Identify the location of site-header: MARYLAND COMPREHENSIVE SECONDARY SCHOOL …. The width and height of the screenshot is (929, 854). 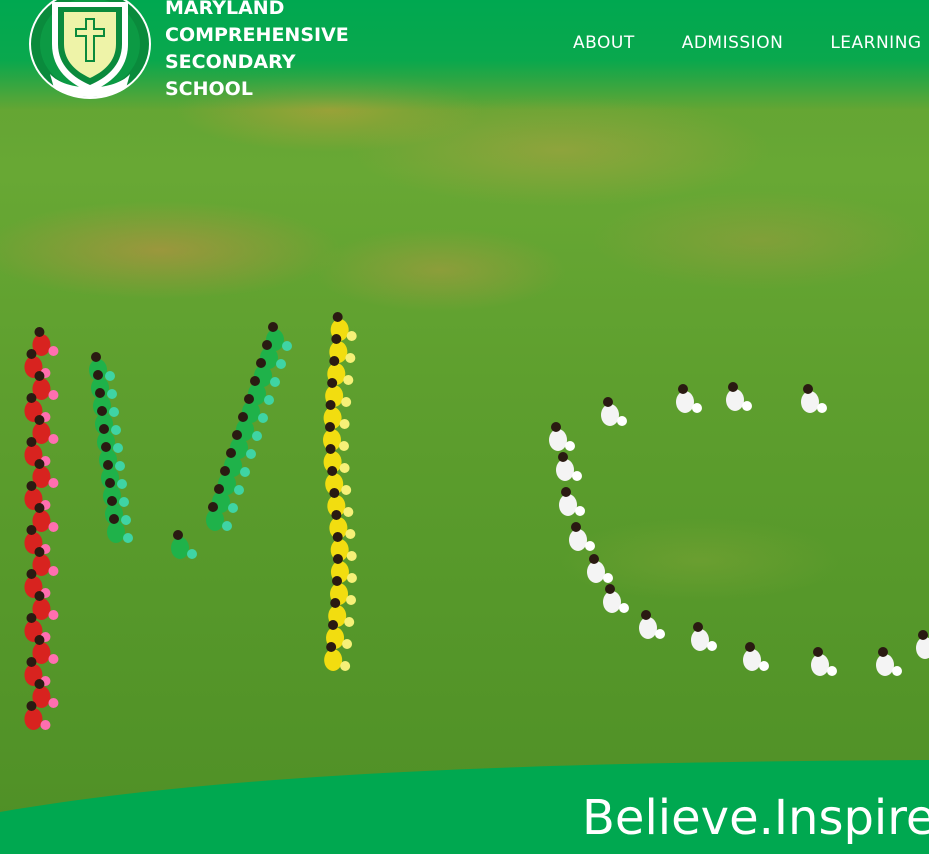
(464, 55).